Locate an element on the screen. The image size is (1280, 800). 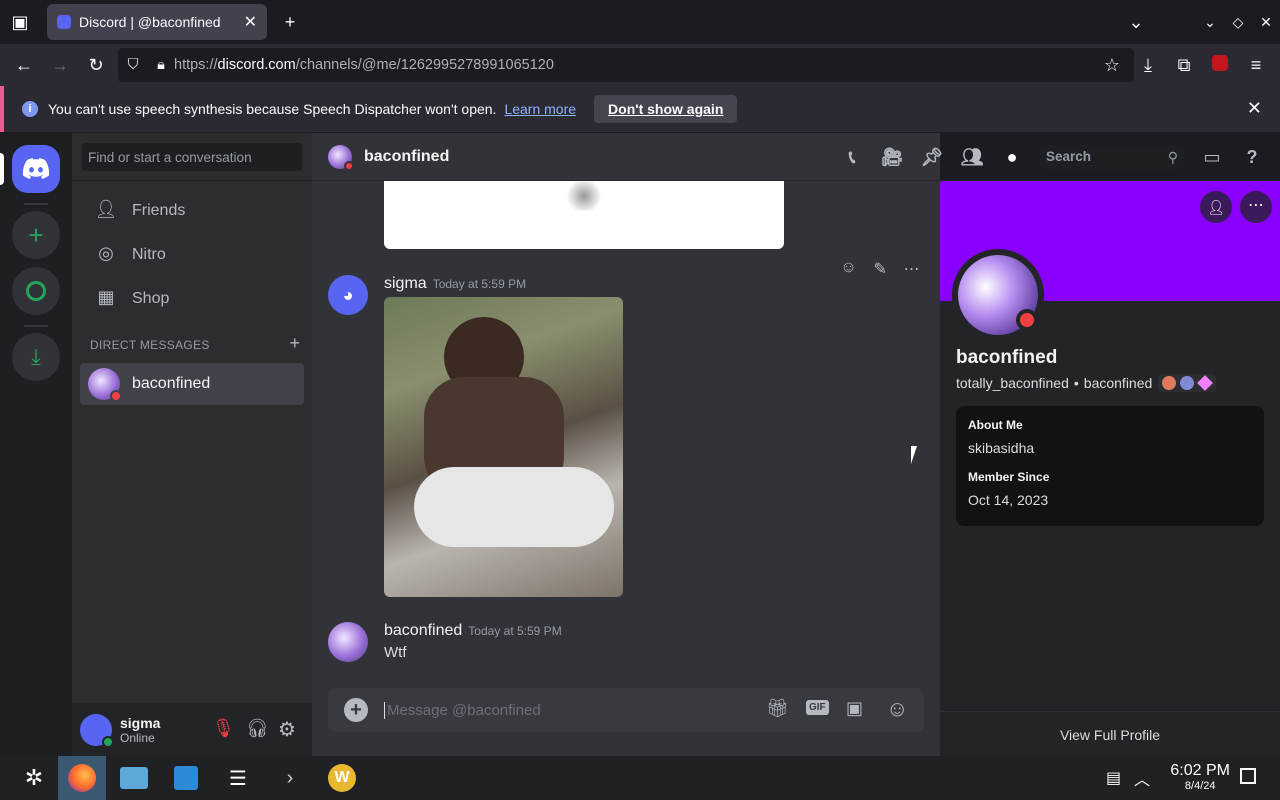
close-window-icon: ✕ is located at coordinates (1266, 22).